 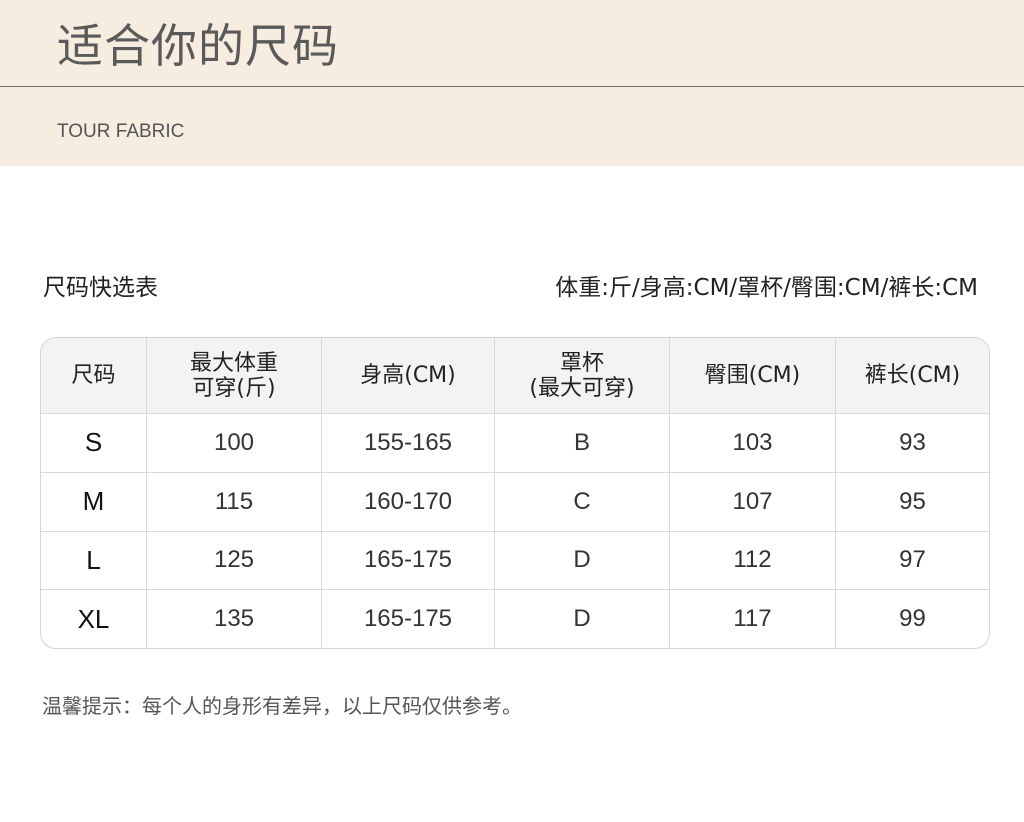 I want to click on table-row: M 115 160-170 C 107 95, so click(x=515, y=502).